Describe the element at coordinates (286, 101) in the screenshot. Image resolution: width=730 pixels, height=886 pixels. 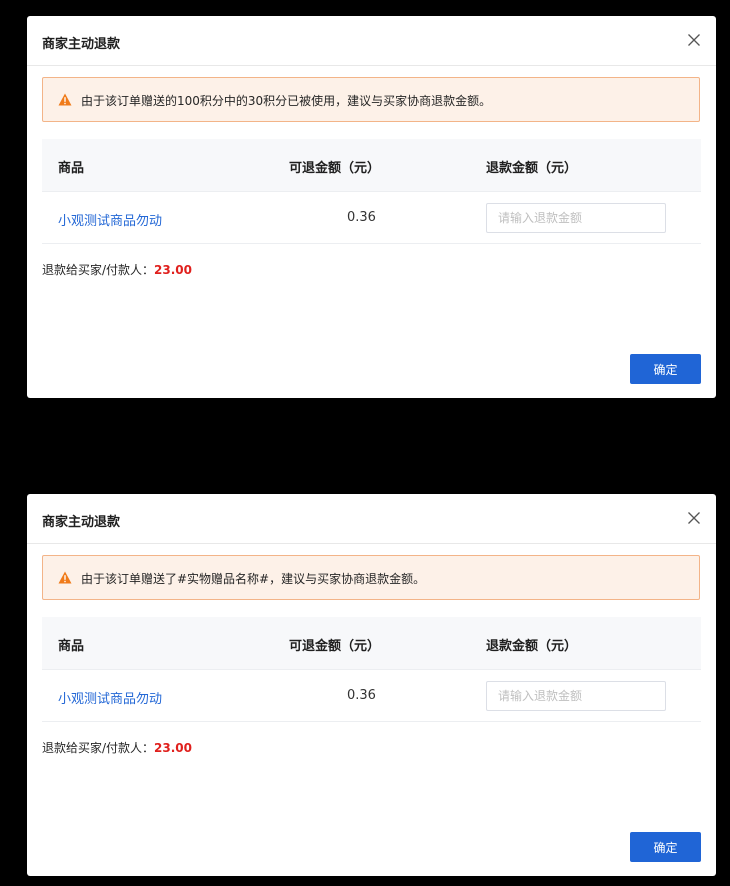
I see `alert-message: 由于该订单赠送的100积分中的30积分已被使用，建议与买家协商退款金额。` at that location.